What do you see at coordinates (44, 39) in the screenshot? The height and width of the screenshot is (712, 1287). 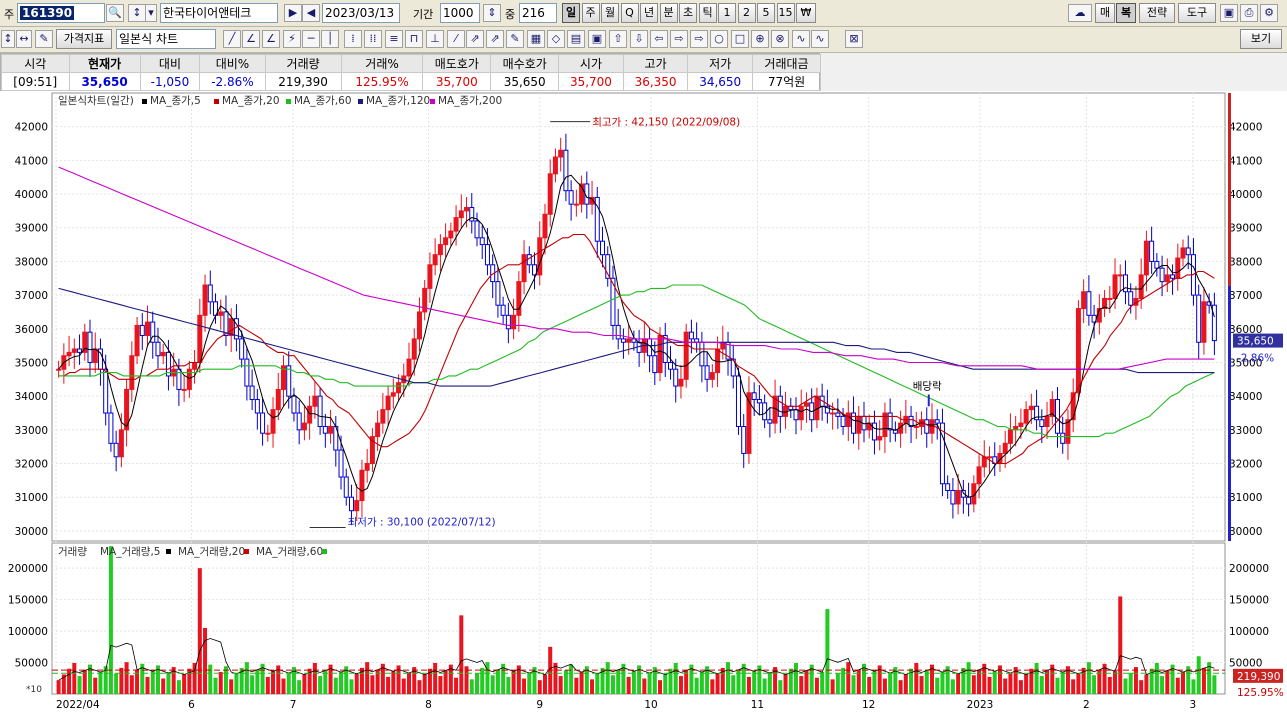 I see `edit-icon: ✎` at bounding box center [44, 39].